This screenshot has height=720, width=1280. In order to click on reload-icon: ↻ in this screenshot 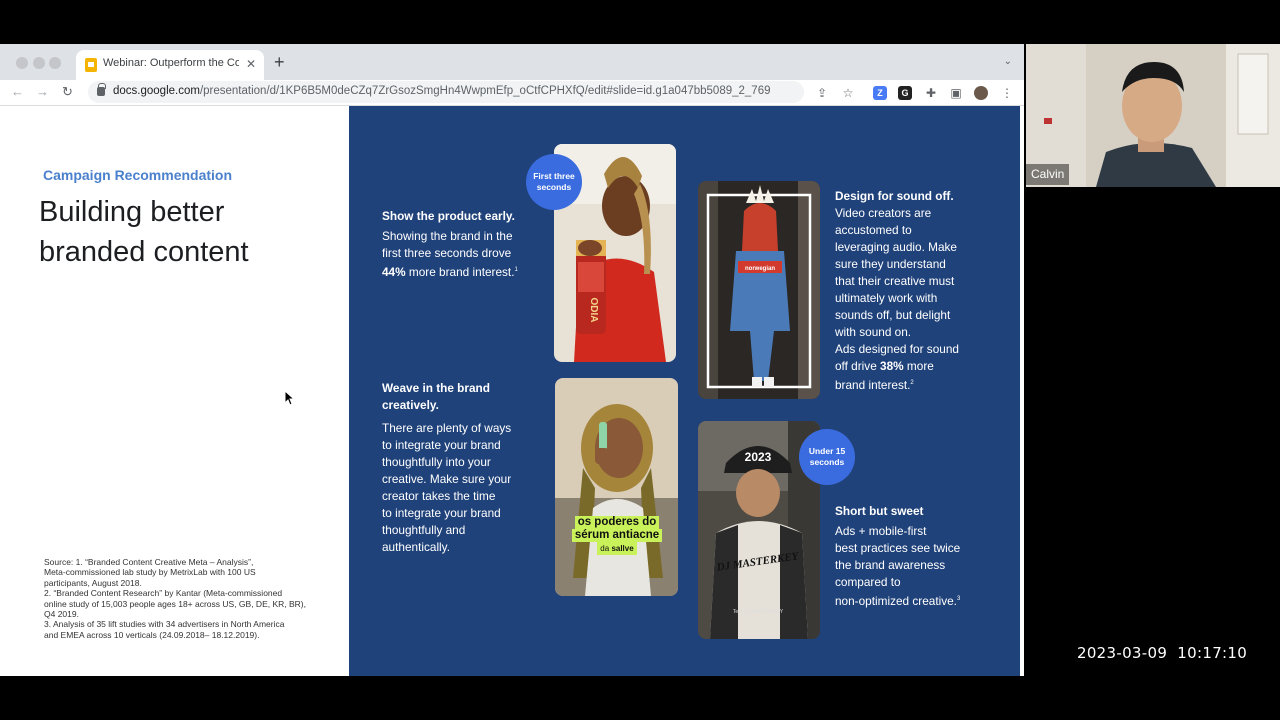, I will do `click(67, 92)`.